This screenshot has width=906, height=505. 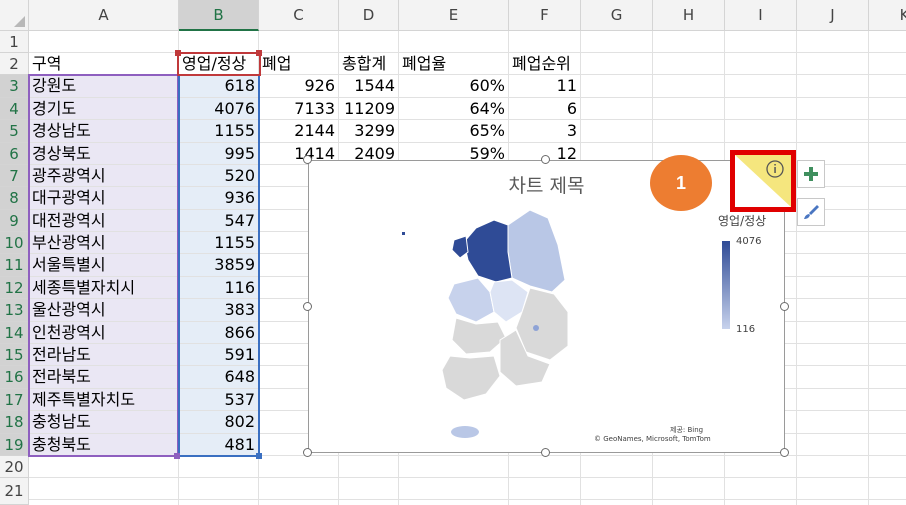 What do you see at coordinates (14, 467) in the screenshot?
I see `row-header-20: 20` at bounding box center [14, 467].